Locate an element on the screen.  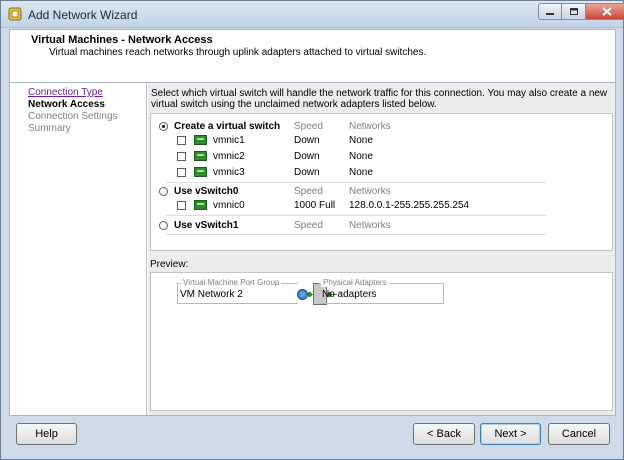
physical-adapters-frame: Physical Adapters No adapters is located at coordinates (381, 291).